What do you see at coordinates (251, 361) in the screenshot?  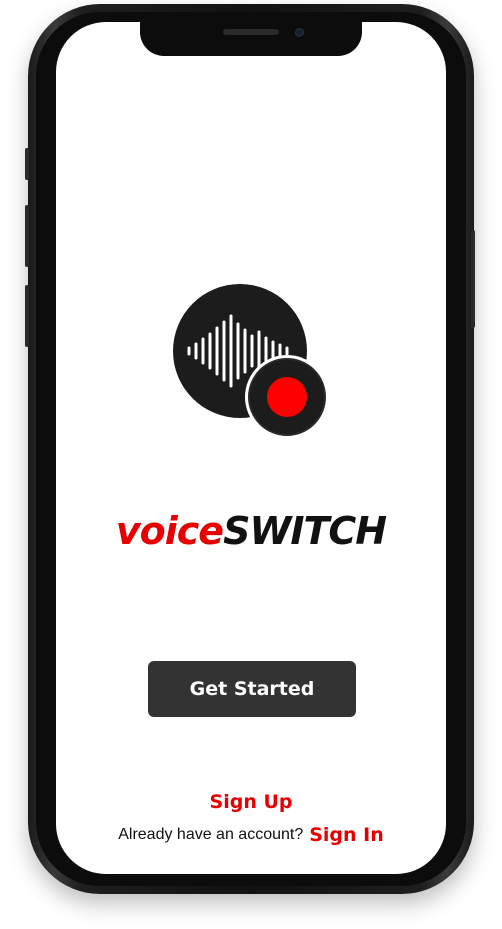 I see `sound-wave-record-icon` at bounding box center [251, 361].